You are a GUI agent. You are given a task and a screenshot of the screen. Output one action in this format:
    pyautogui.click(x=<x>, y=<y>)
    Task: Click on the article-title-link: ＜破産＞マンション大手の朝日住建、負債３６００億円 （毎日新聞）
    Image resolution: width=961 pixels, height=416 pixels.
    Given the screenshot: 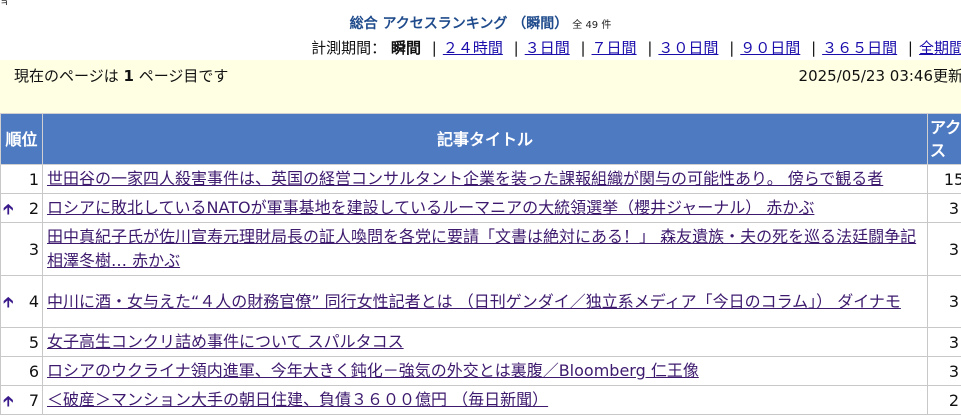 What is the action you would take?
    pyautogui.click(x=297, y=399)
    